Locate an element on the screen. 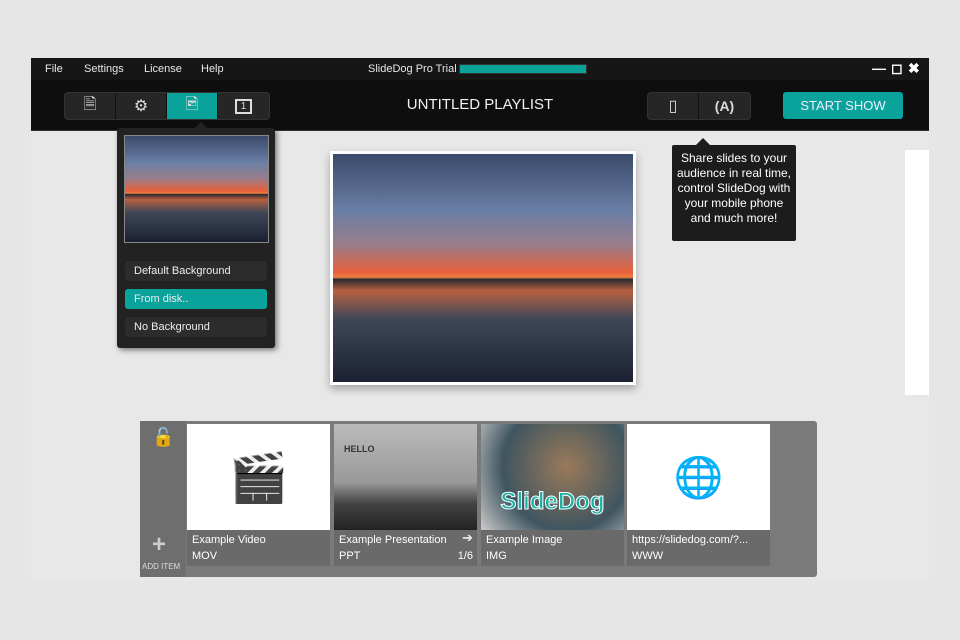 Image resolution: width=960 pixels, height=640 pixels. menu-settings: Settings is located at coordinates (104, 69).